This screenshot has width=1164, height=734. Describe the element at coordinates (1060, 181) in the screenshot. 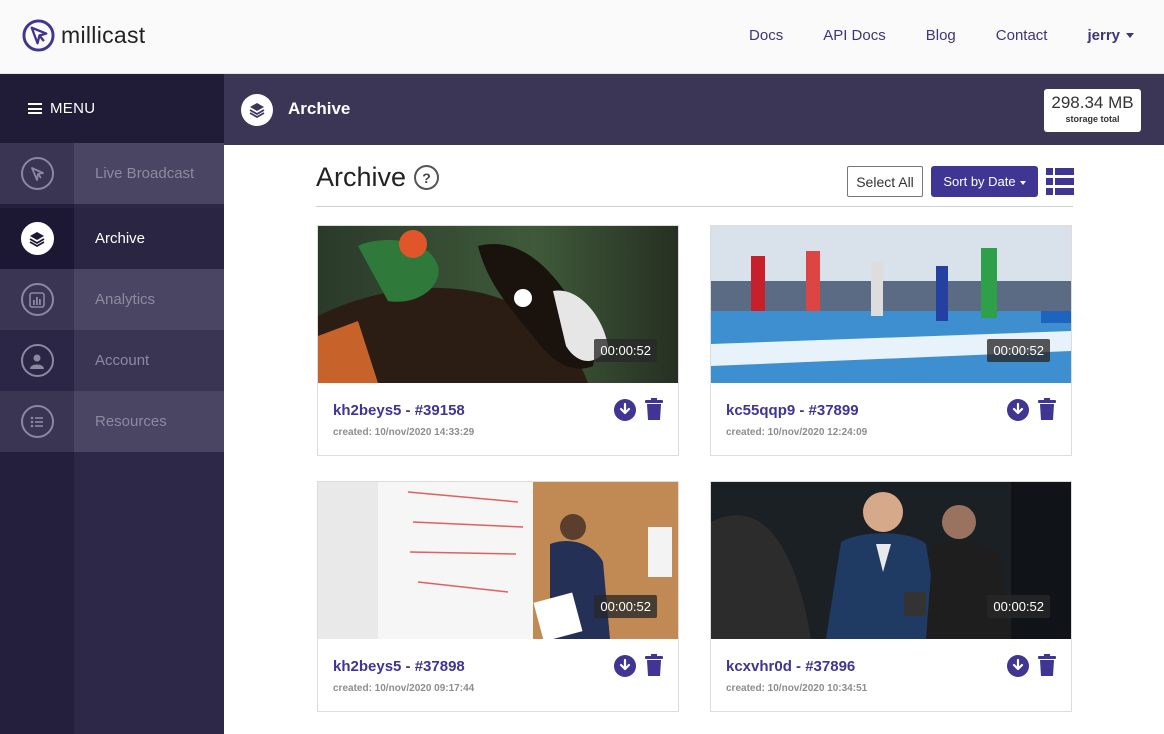

I see `list-view-icon` at that location.